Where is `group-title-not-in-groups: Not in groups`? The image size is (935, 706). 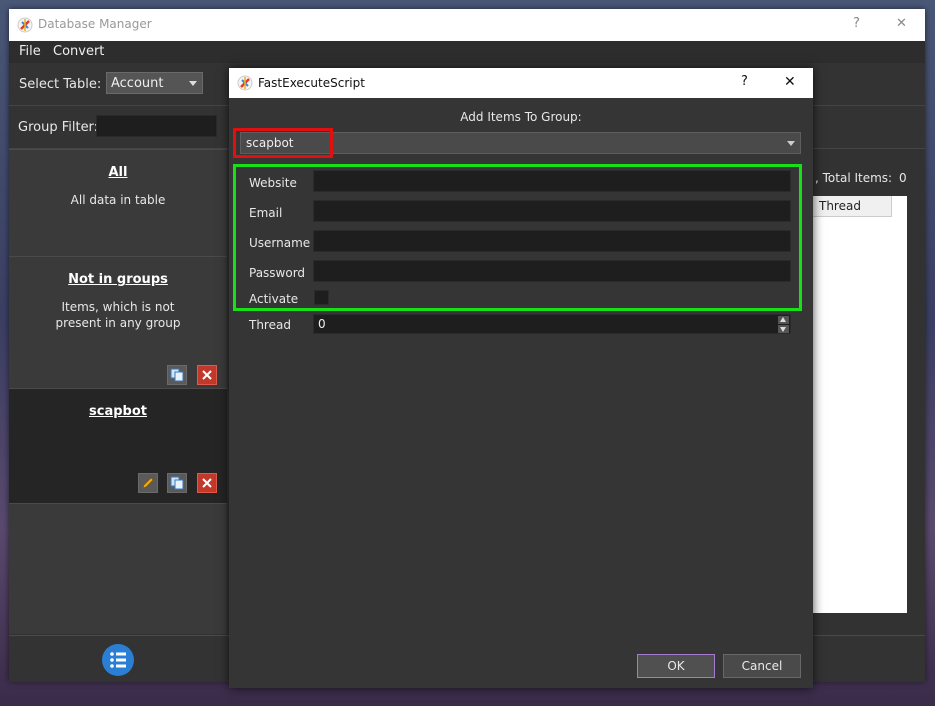
group-title-not-in-groups: Not in groups is located at coordinates (118, 279).